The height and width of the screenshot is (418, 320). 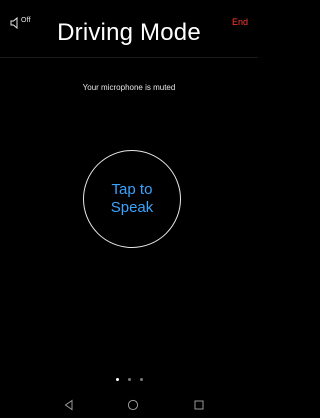 I want to click on recents-square-icon, so click(x=199, y=405).